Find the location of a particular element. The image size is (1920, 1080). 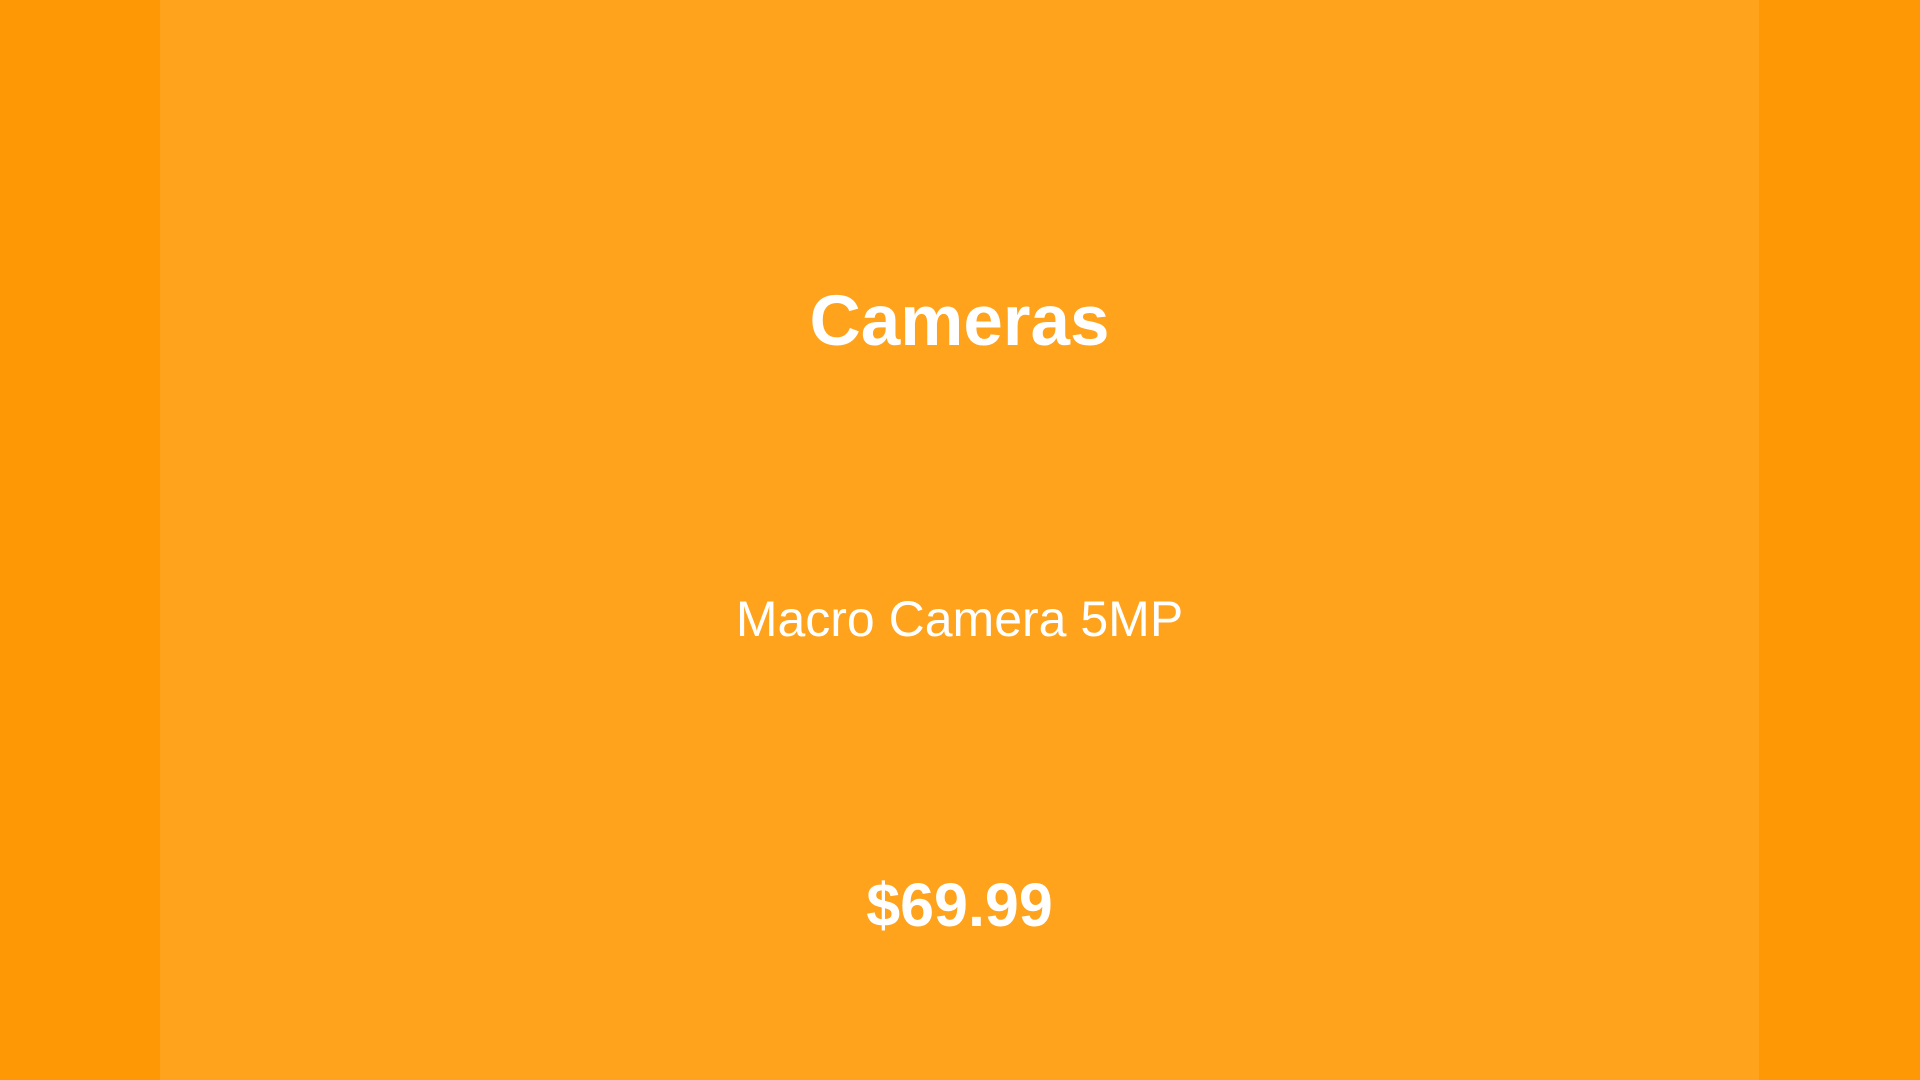

left-margin-band is located at coordinates (80, 540).